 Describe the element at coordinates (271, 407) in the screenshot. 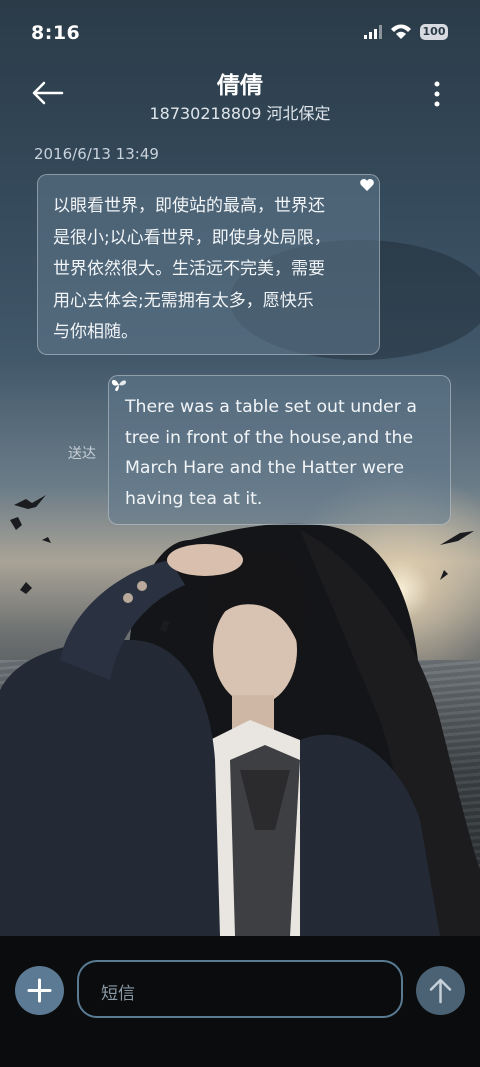

I see `message-line: There was a table set out under a` at that location.